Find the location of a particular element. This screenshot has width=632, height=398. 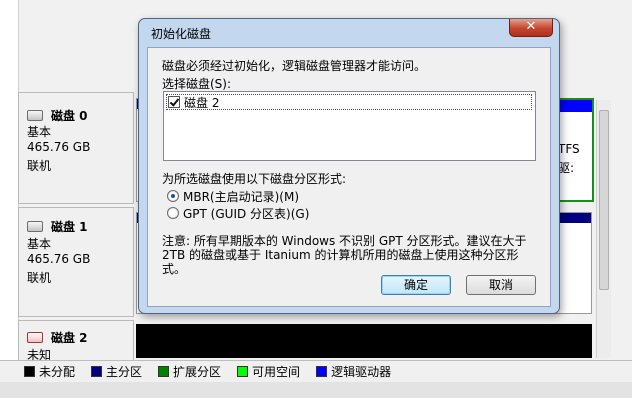

legend-label: 可用空间 is located at coordinates (276, 372).